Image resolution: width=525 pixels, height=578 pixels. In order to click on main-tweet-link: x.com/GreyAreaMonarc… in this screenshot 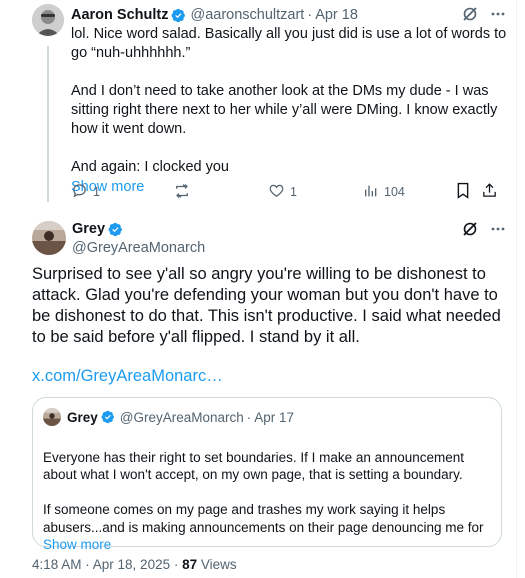, I will do `click(127, 376)`.